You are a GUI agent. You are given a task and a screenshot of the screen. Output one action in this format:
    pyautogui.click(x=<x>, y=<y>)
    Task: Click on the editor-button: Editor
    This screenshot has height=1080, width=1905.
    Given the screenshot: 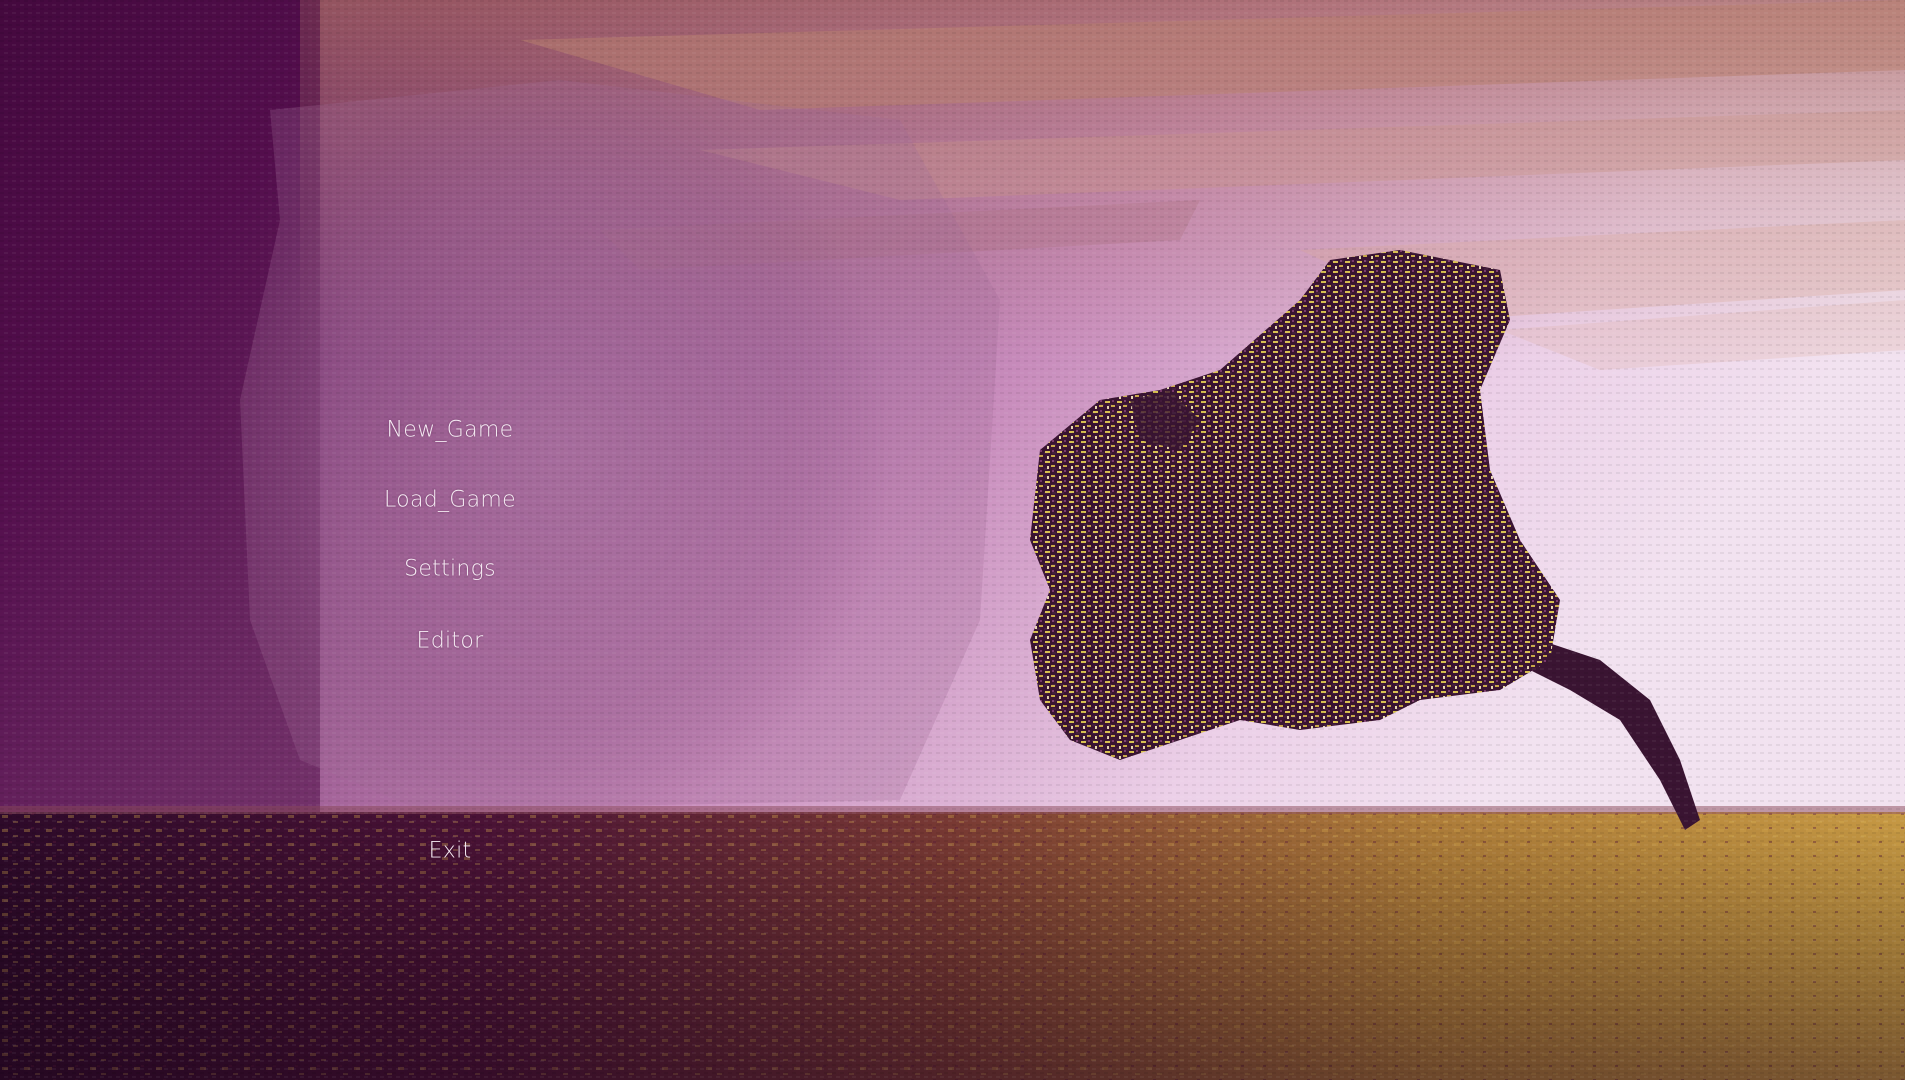 What is the action you would take?
    pyautogui.click(x=450, y=641)
    